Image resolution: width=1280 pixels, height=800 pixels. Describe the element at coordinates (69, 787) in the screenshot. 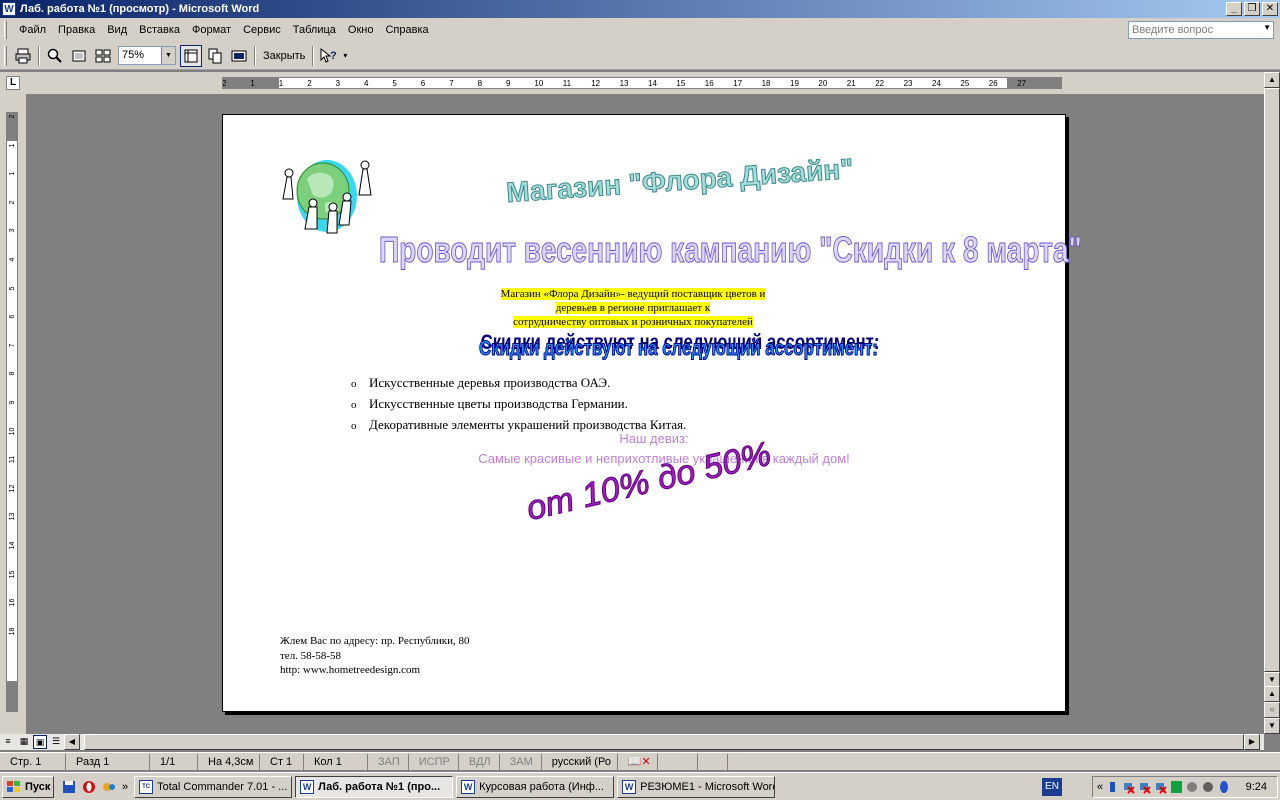

I see `floppy-quicklaunch-icon` at that location.